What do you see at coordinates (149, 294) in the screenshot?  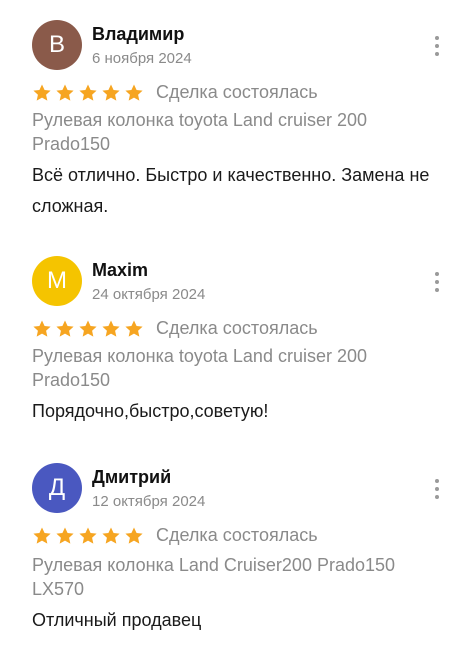 I see `review-date: 24 октября 2024` at bounding box center [149, 294].